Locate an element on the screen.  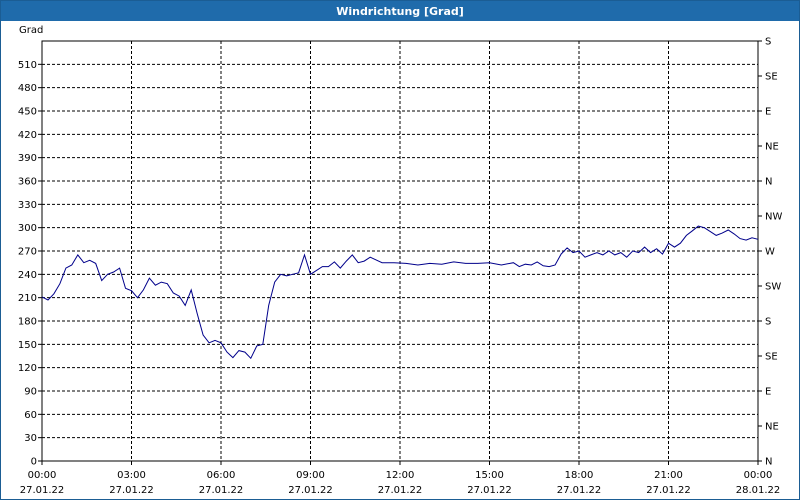
y2-tick-label: W is located at coordinates (770, 252).